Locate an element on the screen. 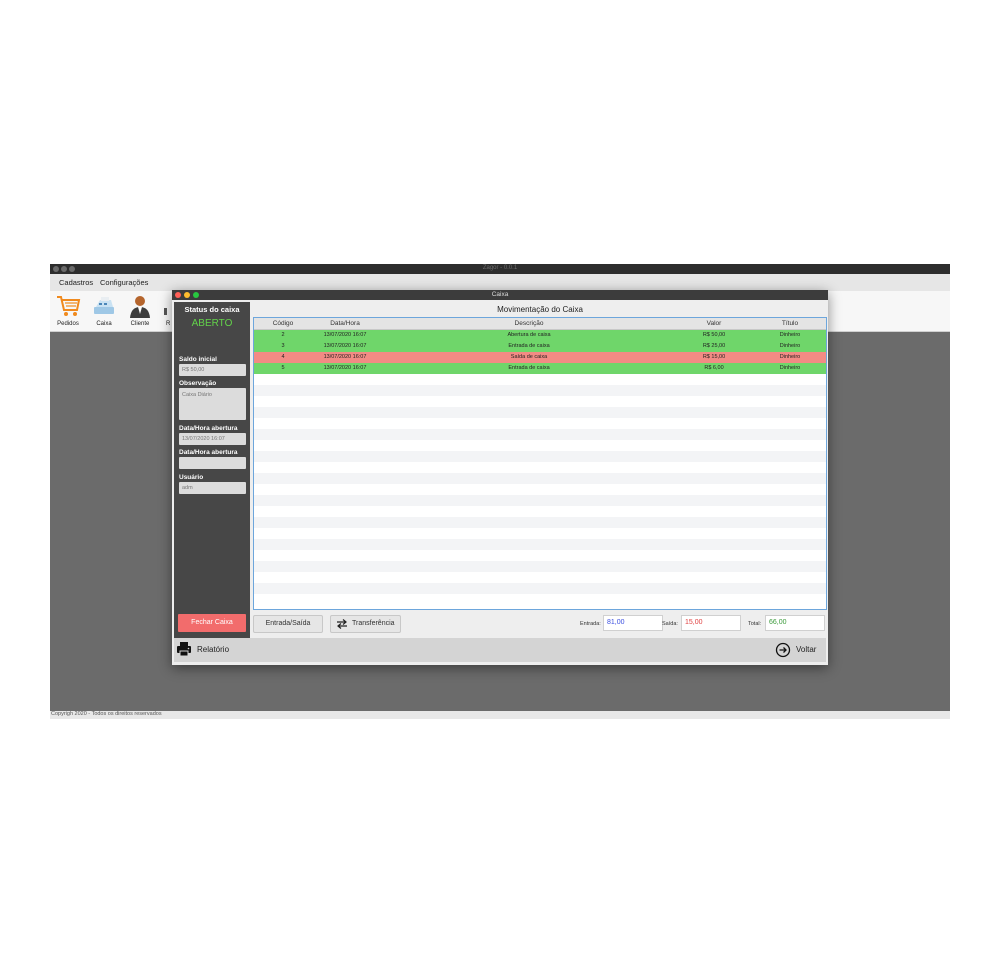  voltar-button: Voltar is located at coordinates (799, 650).